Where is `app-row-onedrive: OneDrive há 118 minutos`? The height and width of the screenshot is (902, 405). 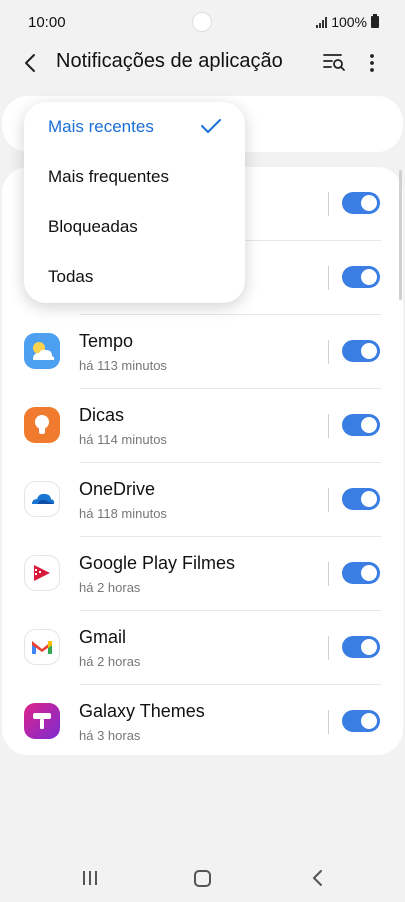 app-row-onedrive: OneDrive há 118 minutos is located at coordinates (202, 500).